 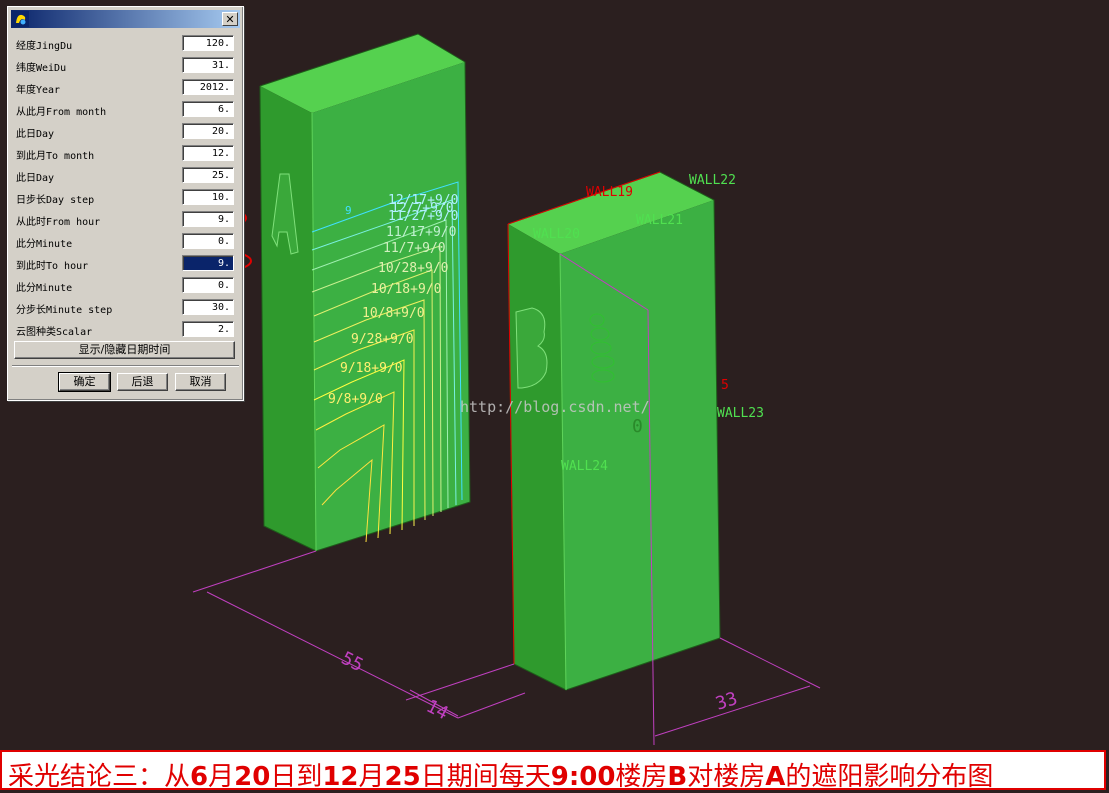 I want to click on scalar-input: 2., so click(x=208, y=329).